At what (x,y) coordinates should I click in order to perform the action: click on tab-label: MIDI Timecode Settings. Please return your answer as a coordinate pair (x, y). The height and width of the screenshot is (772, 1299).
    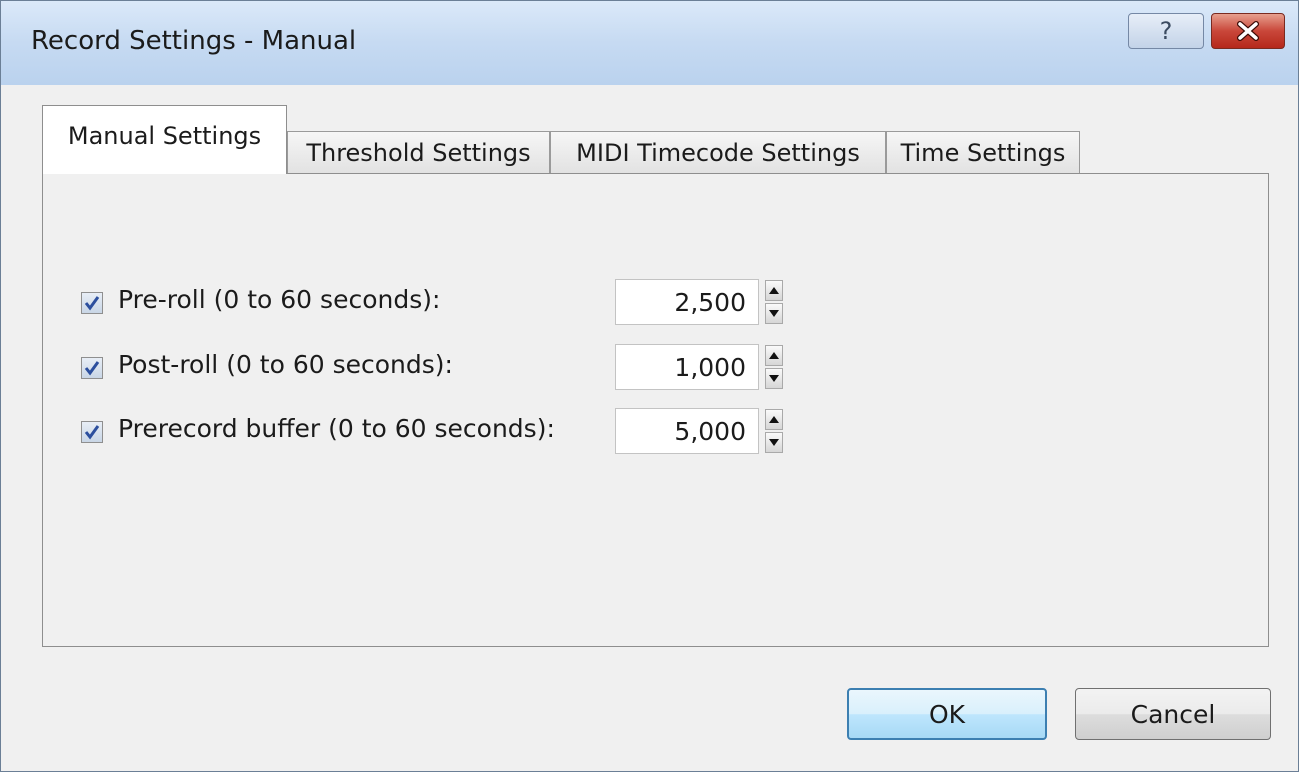
    Looking at the image, I should click on (718, 152).